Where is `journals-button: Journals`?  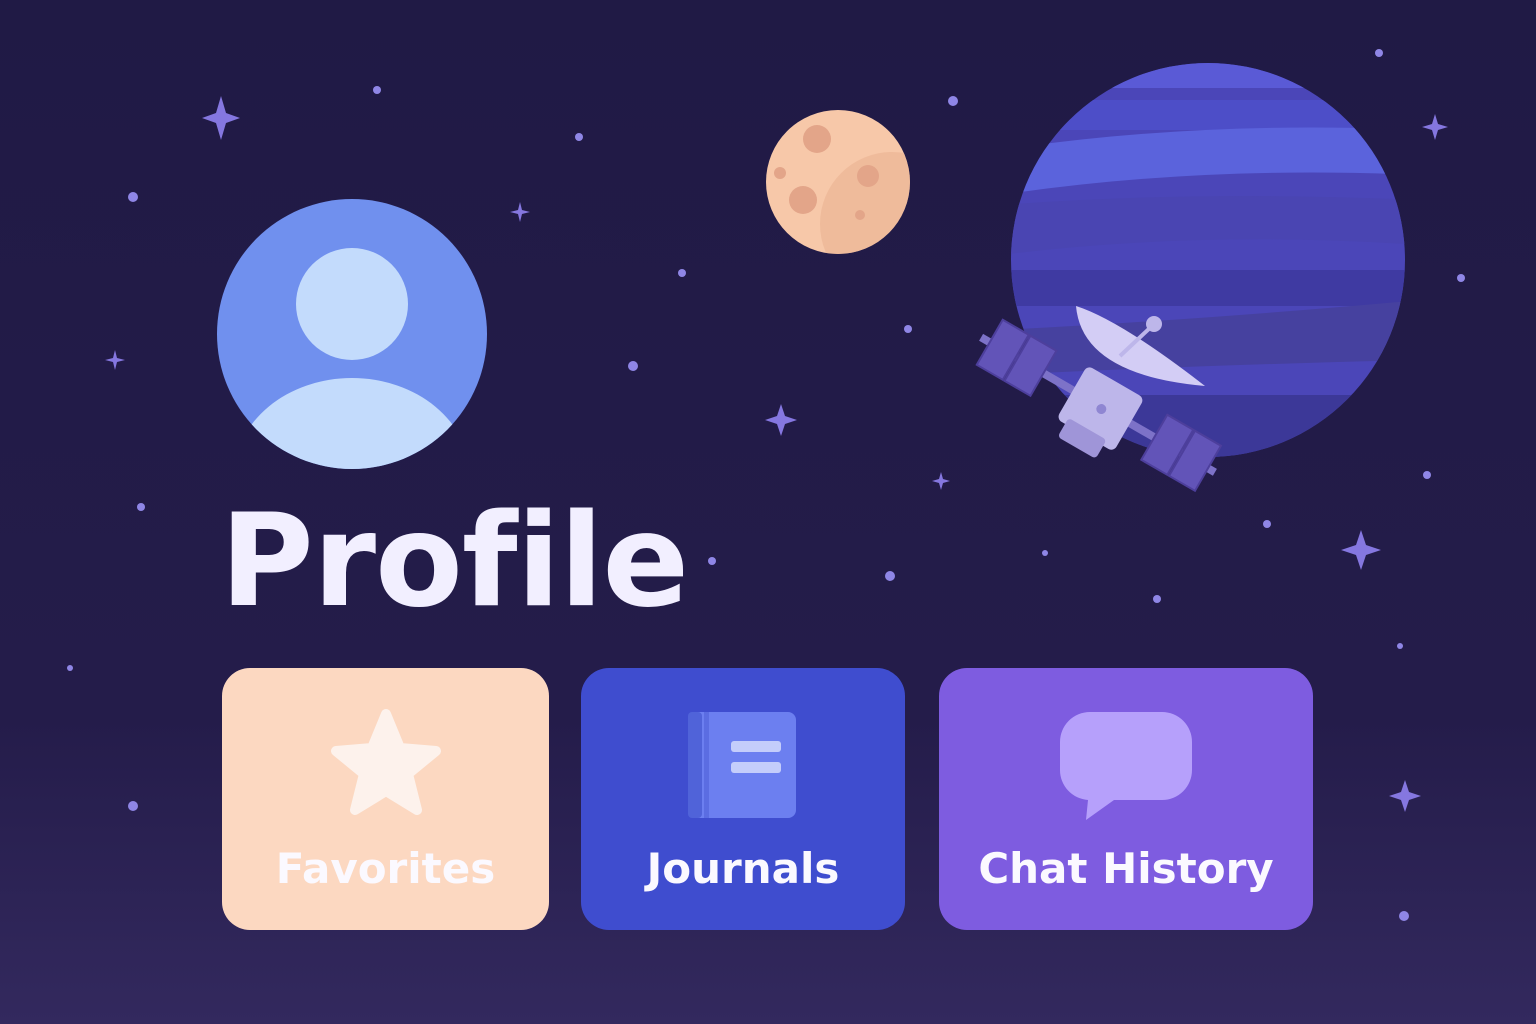 journals-button: Journals is located at coordinates (743, 799).